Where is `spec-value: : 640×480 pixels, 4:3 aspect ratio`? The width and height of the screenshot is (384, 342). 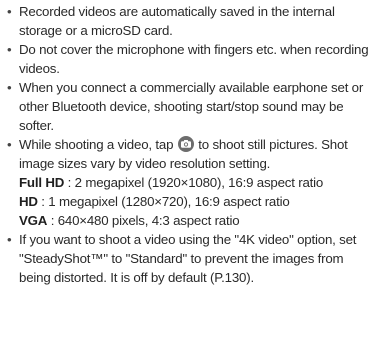 spec-value: : 640×480 pixels, 4:3 aspect ratio is located at coordinates (143, 220).